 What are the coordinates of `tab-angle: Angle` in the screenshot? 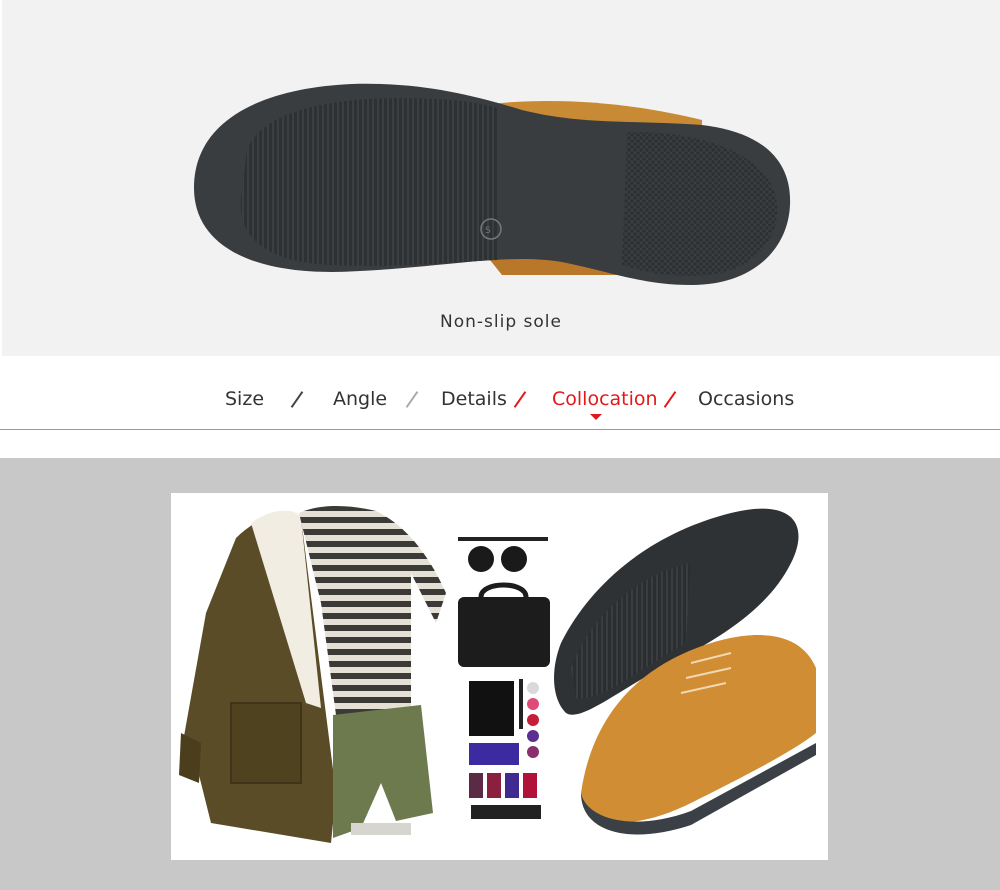 It's located at (360, 399).